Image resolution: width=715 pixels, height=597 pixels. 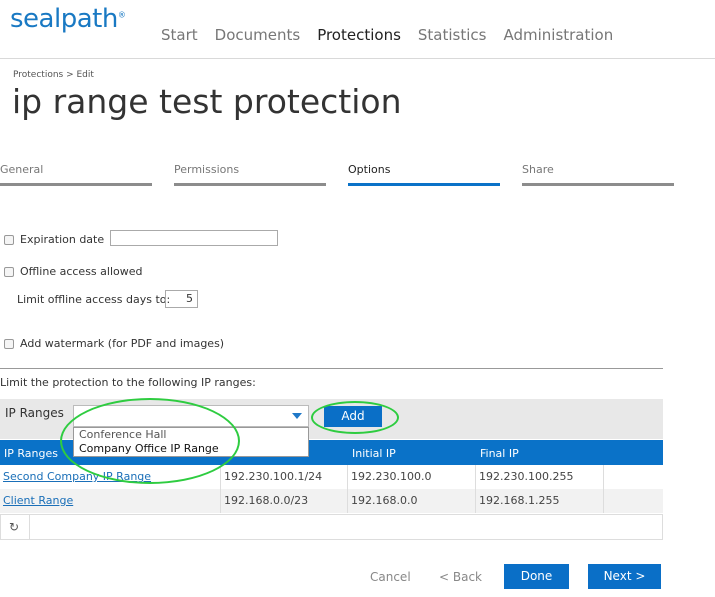 What do you see at coordinates (250, 174) in the screenshot?
I see `tab-permissions: Permissions` at bounding box center [250, 174].